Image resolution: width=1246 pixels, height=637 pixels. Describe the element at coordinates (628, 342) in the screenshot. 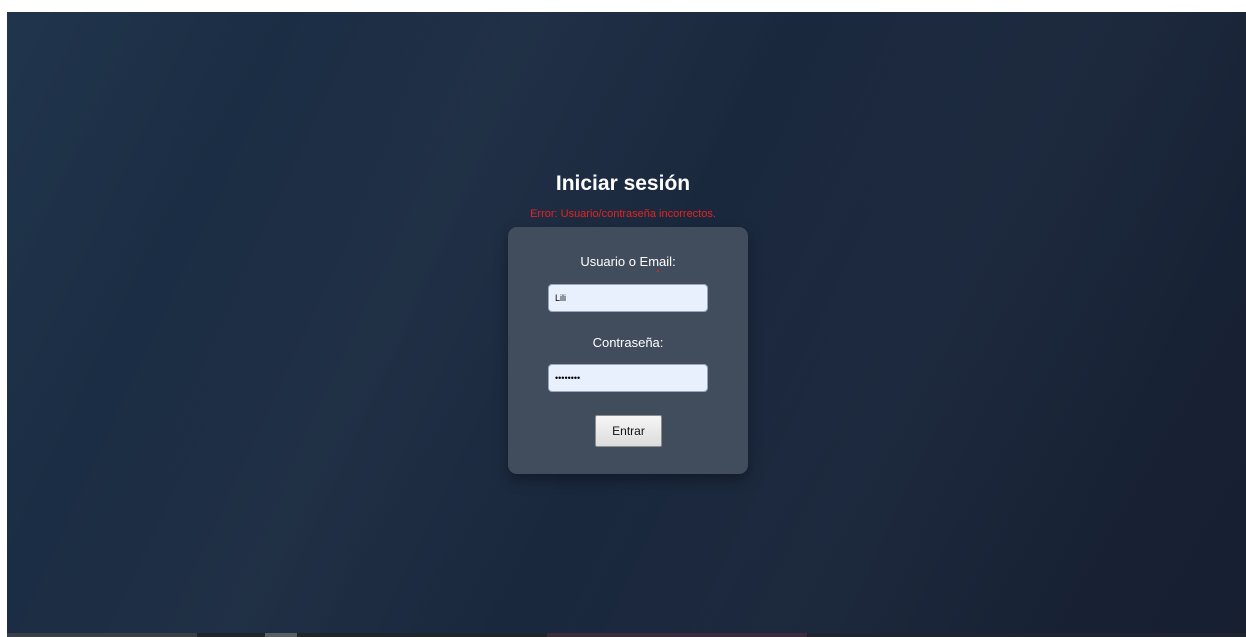

I see `password-label: Contraseña:` at that location.